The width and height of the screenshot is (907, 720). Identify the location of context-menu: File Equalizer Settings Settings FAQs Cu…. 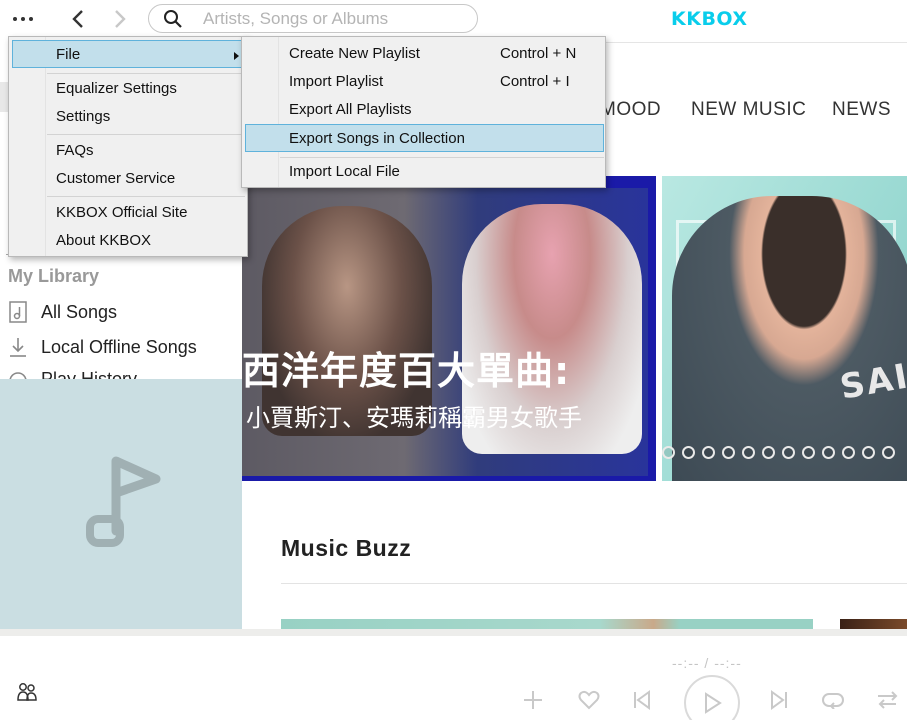
(128, 146).